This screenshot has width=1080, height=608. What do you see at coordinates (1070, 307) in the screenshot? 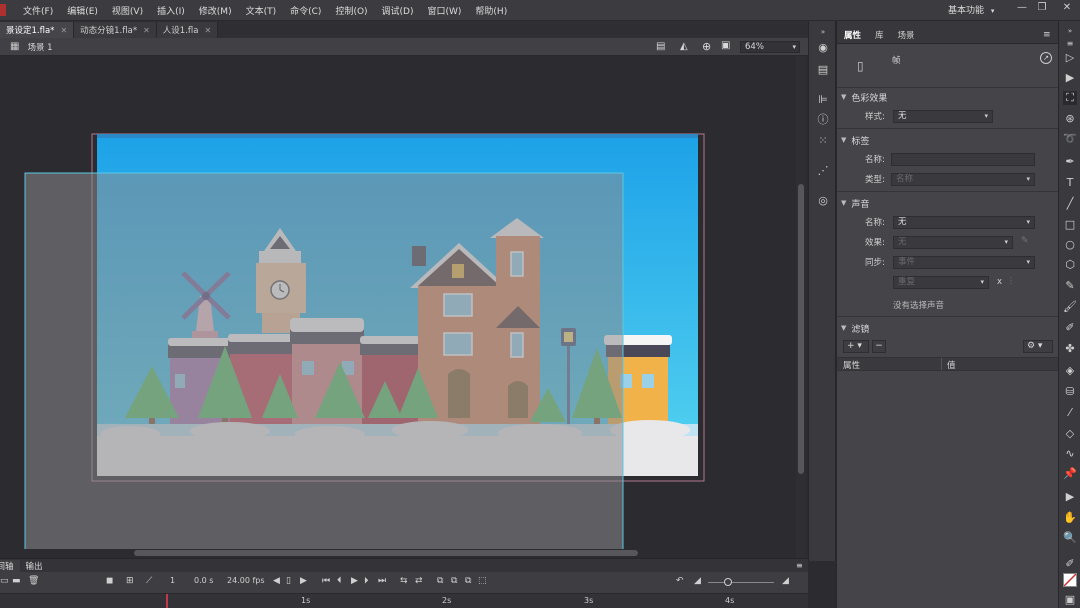
I see `brush-tool-icon: 🖌` at bounding box center [1070, 307].